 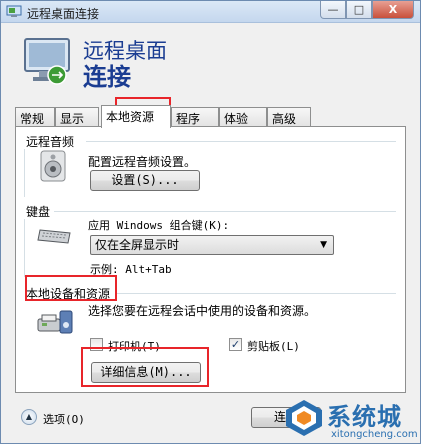 What do you see at coordinates (273, 346) in the screenshot?
I see `clipboard-label: 剪贴板(L)` at bounding box center [273, 346].